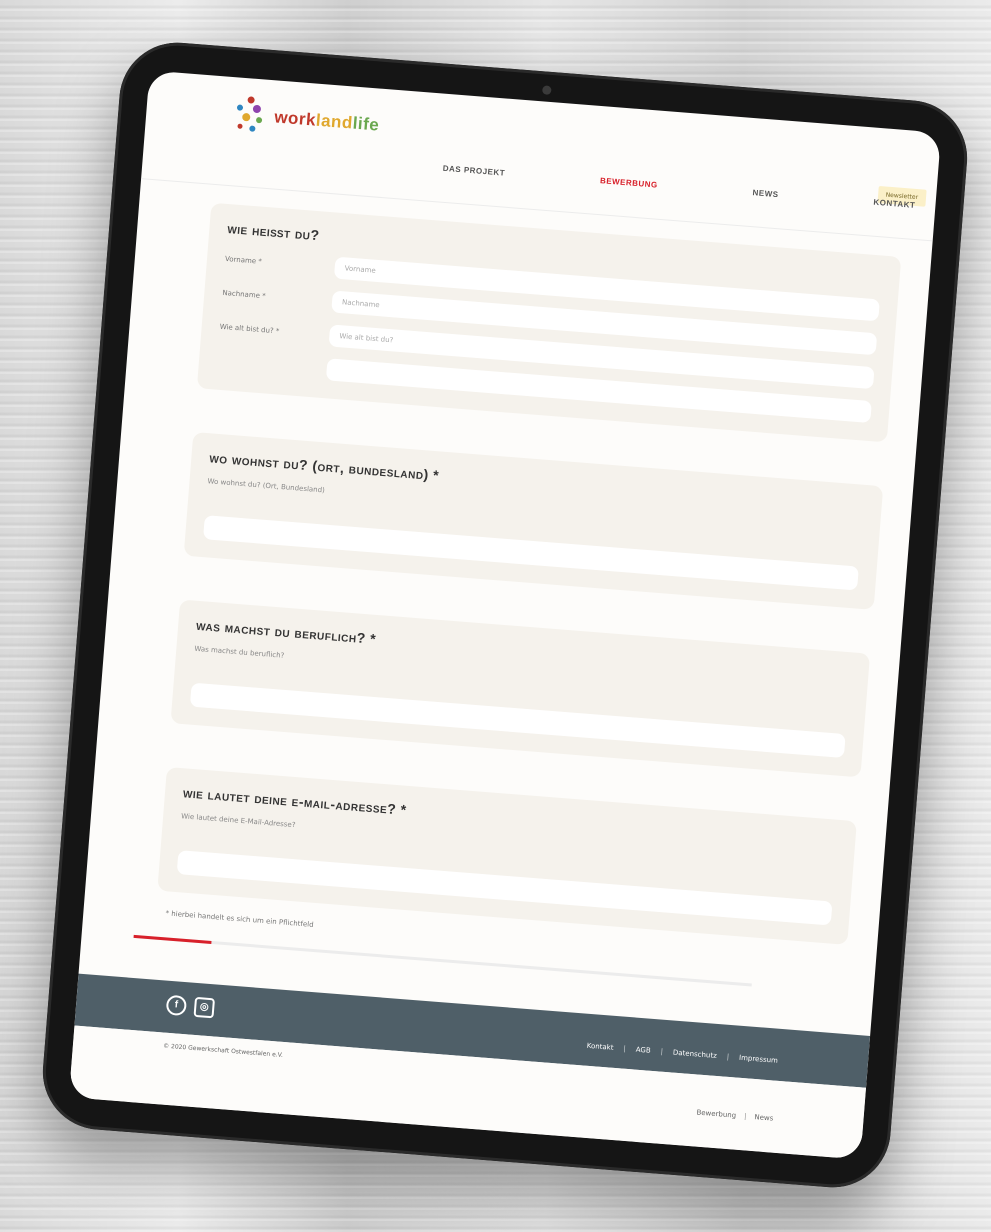  Describe the element at coordinates (716, 1114) in the screenshot. I see `footer-link-bewerbung: Bewerbung` at that location.